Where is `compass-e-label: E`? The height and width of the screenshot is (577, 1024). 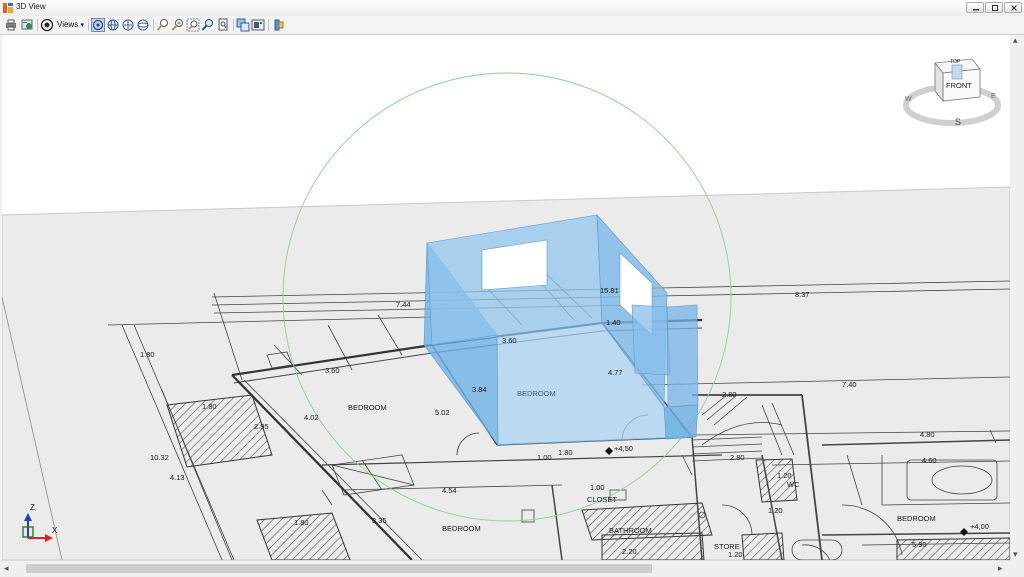 compass-e-label: E is located at coordinates (993, 96).